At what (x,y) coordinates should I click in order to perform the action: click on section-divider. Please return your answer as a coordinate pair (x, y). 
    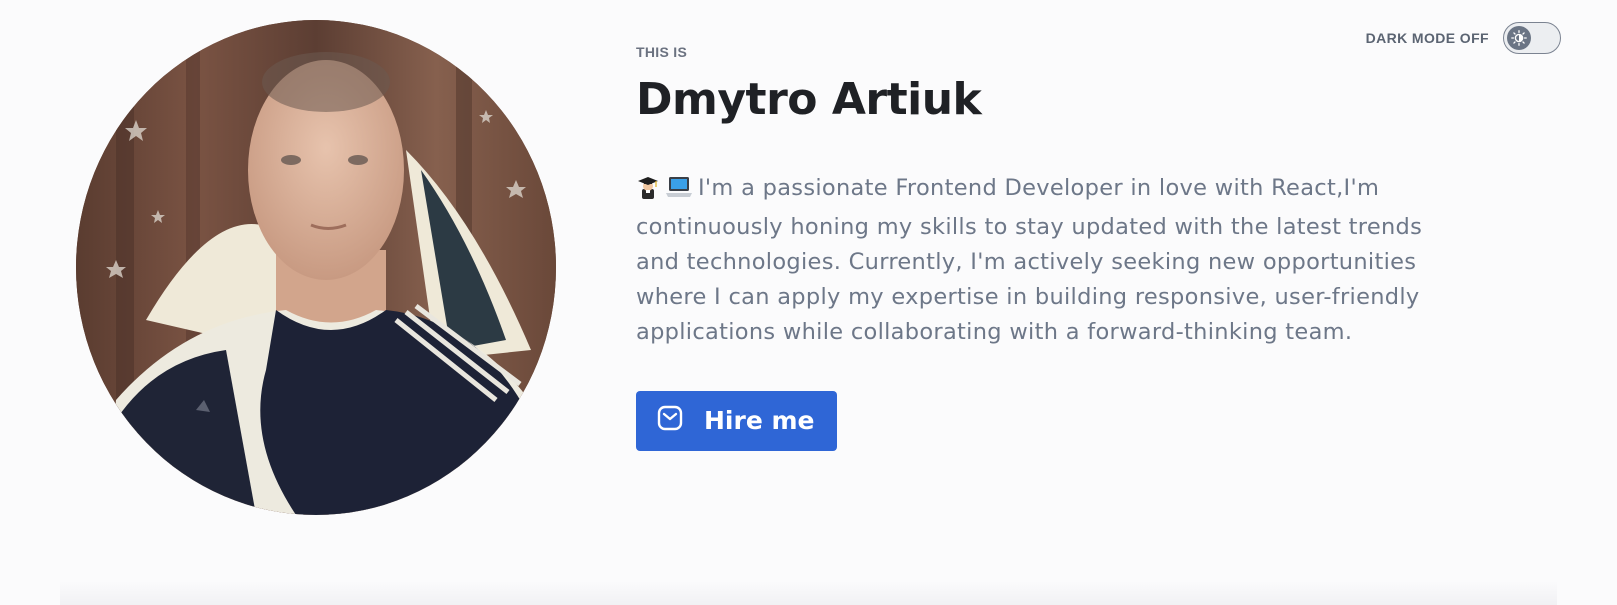
    Looking at the image, I should click on (808, 593).